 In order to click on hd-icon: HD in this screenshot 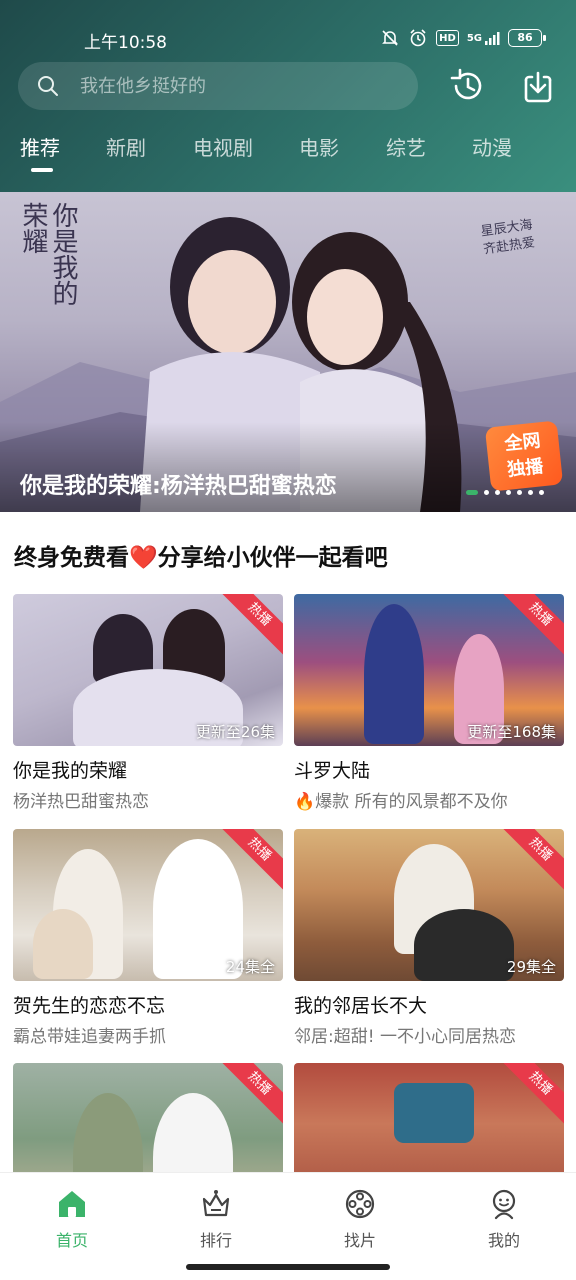, I will do `click(447, 38)`.